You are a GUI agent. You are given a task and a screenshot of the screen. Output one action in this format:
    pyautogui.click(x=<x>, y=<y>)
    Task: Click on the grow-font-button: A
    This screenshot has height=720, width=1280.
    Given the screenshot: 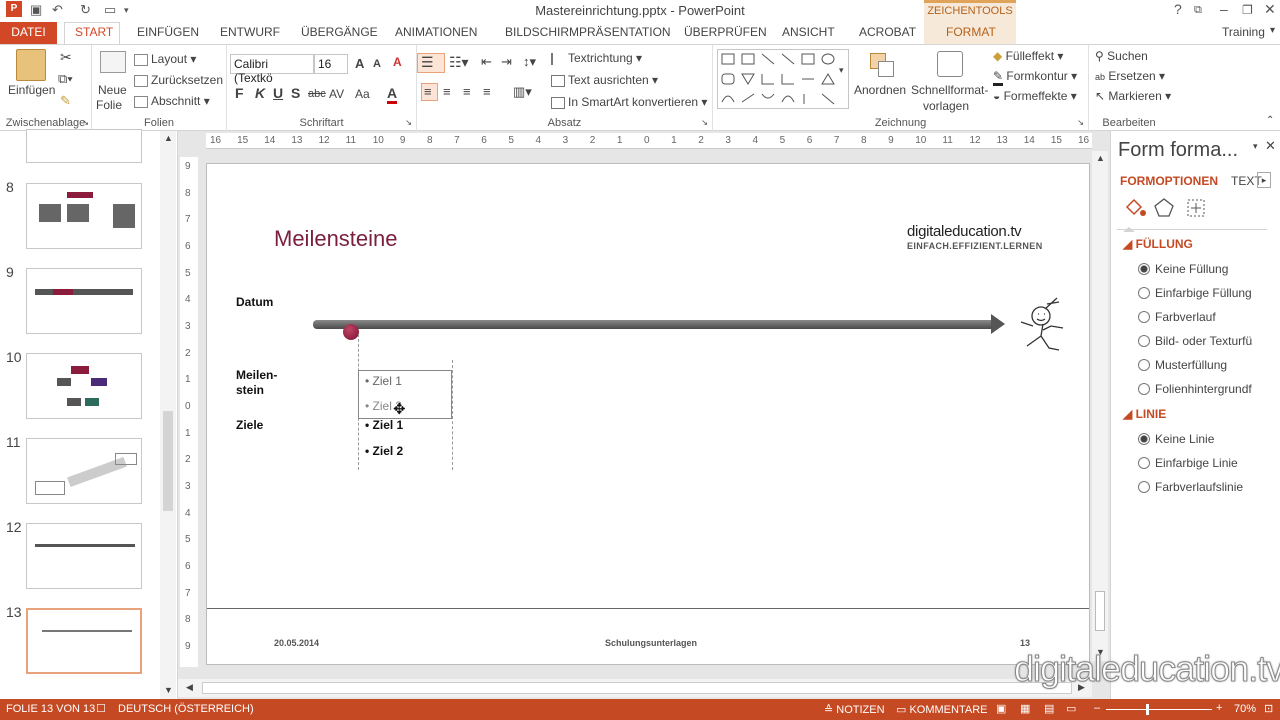 What is the action you would take?
    pyautogui.click(x=359, y=63)
    